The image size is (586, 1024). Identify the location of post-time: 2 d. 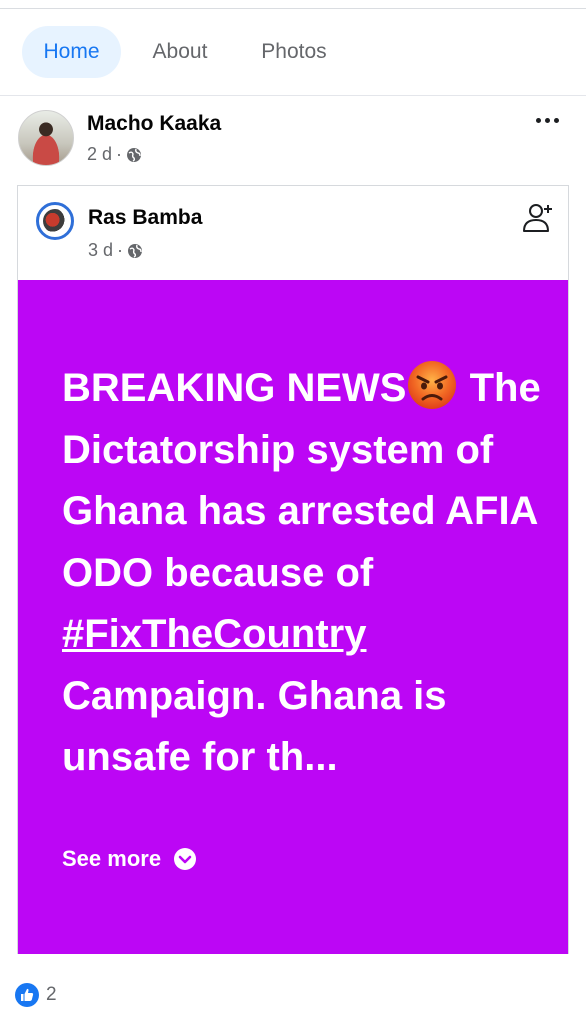
(99, 154).